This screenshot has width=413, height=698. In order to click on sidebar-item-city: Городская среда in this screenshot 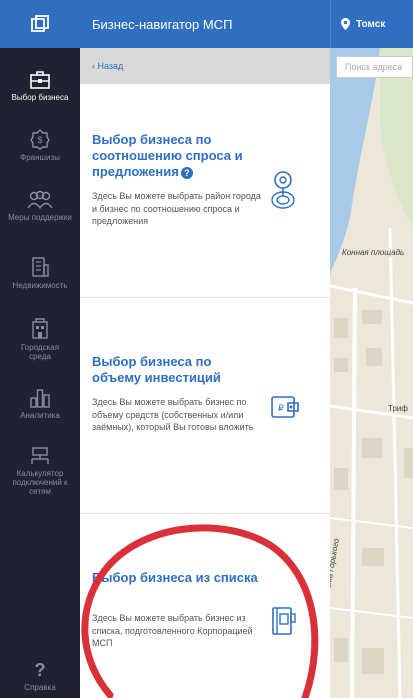, I will do `click(40, 339)`.